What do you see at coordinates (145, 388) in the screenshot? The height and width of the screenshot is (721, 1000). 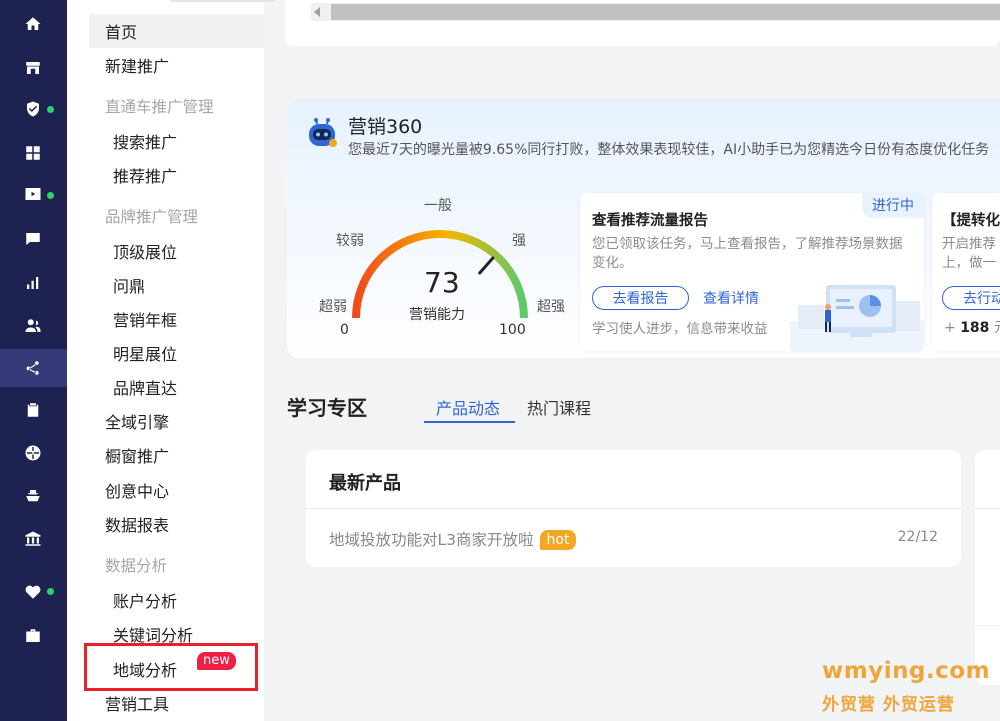 I see `menu-label: 品牌直达` at bounding box center [145, 388].